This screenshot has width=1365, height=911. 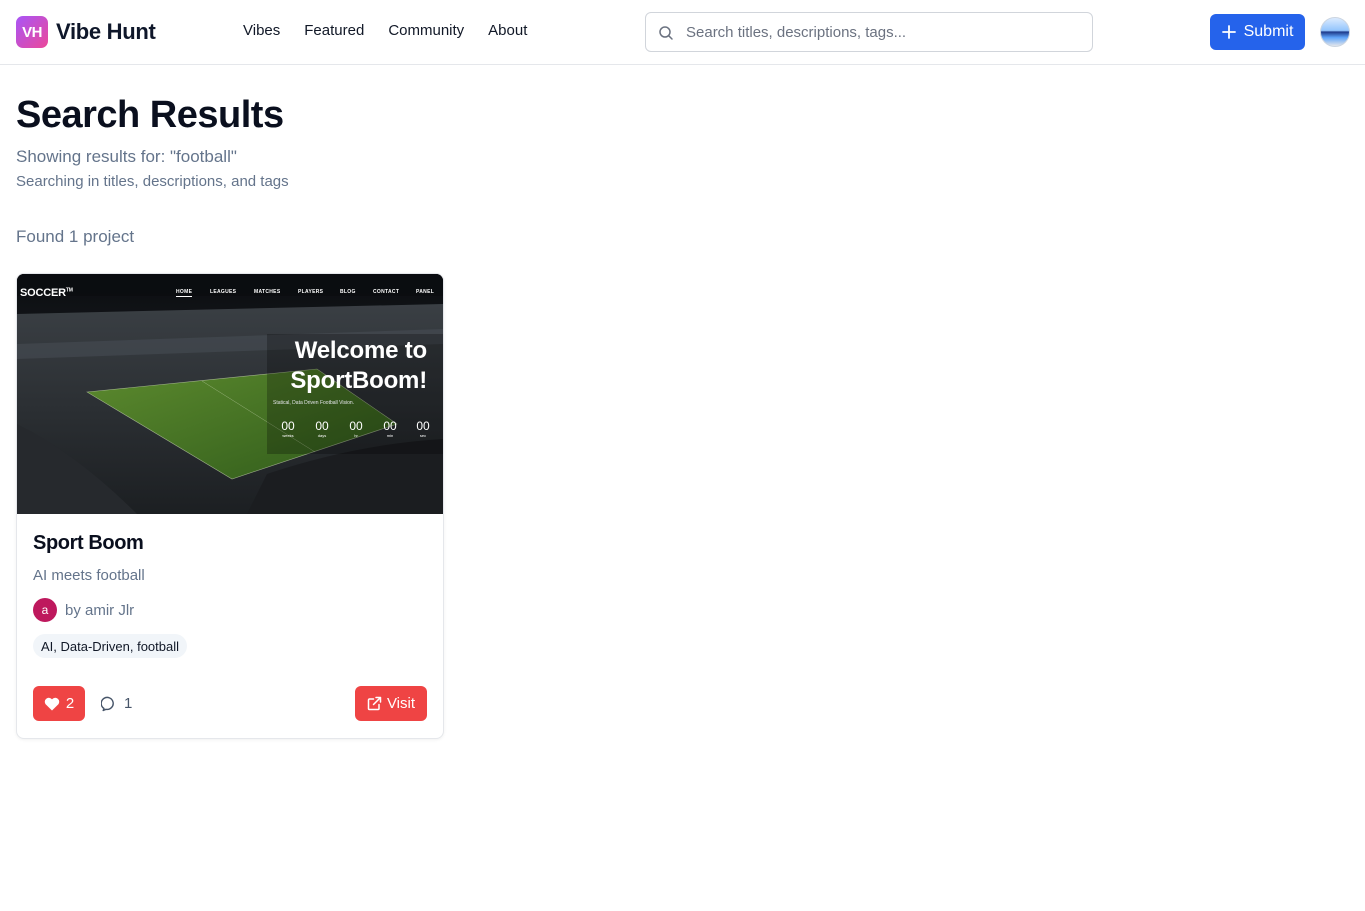 I want to click on countdown-days: 00 days, so click(x=322, y=428).